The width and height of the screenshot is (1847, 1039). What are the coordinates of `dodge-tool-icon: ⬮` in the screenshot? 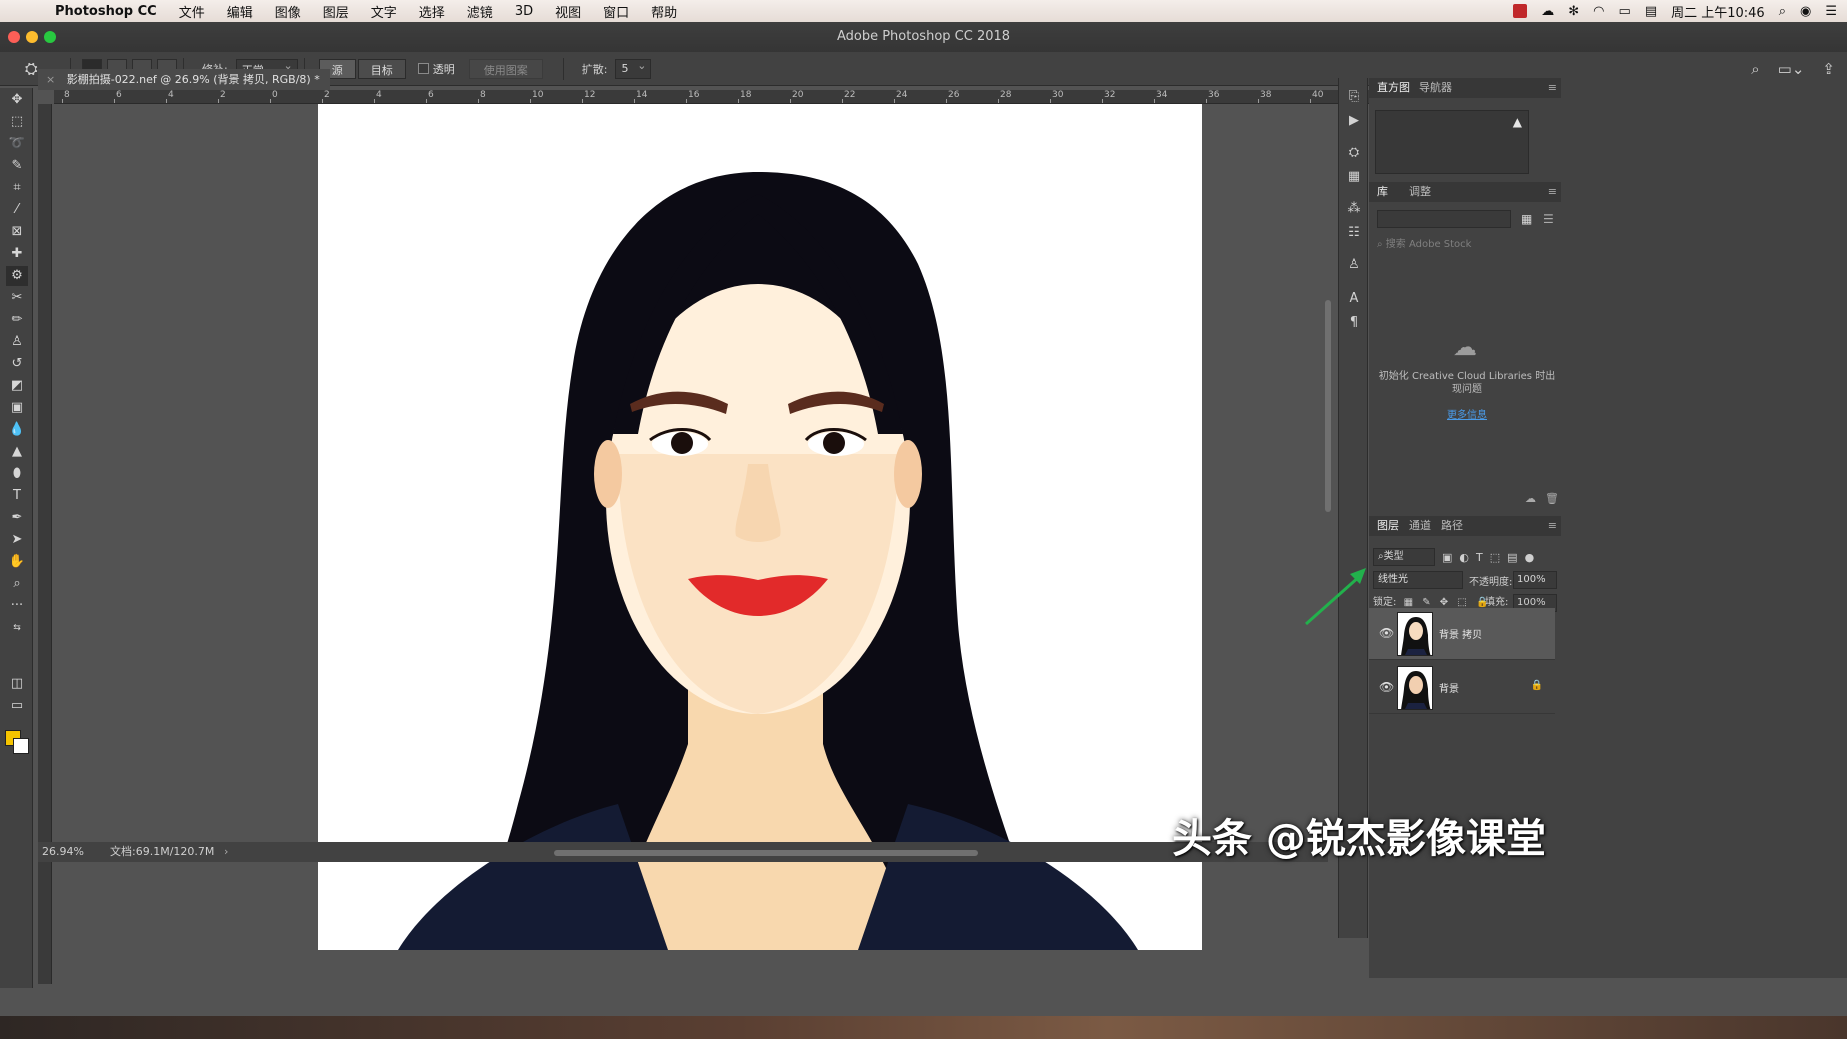 It's located at (17, 474).